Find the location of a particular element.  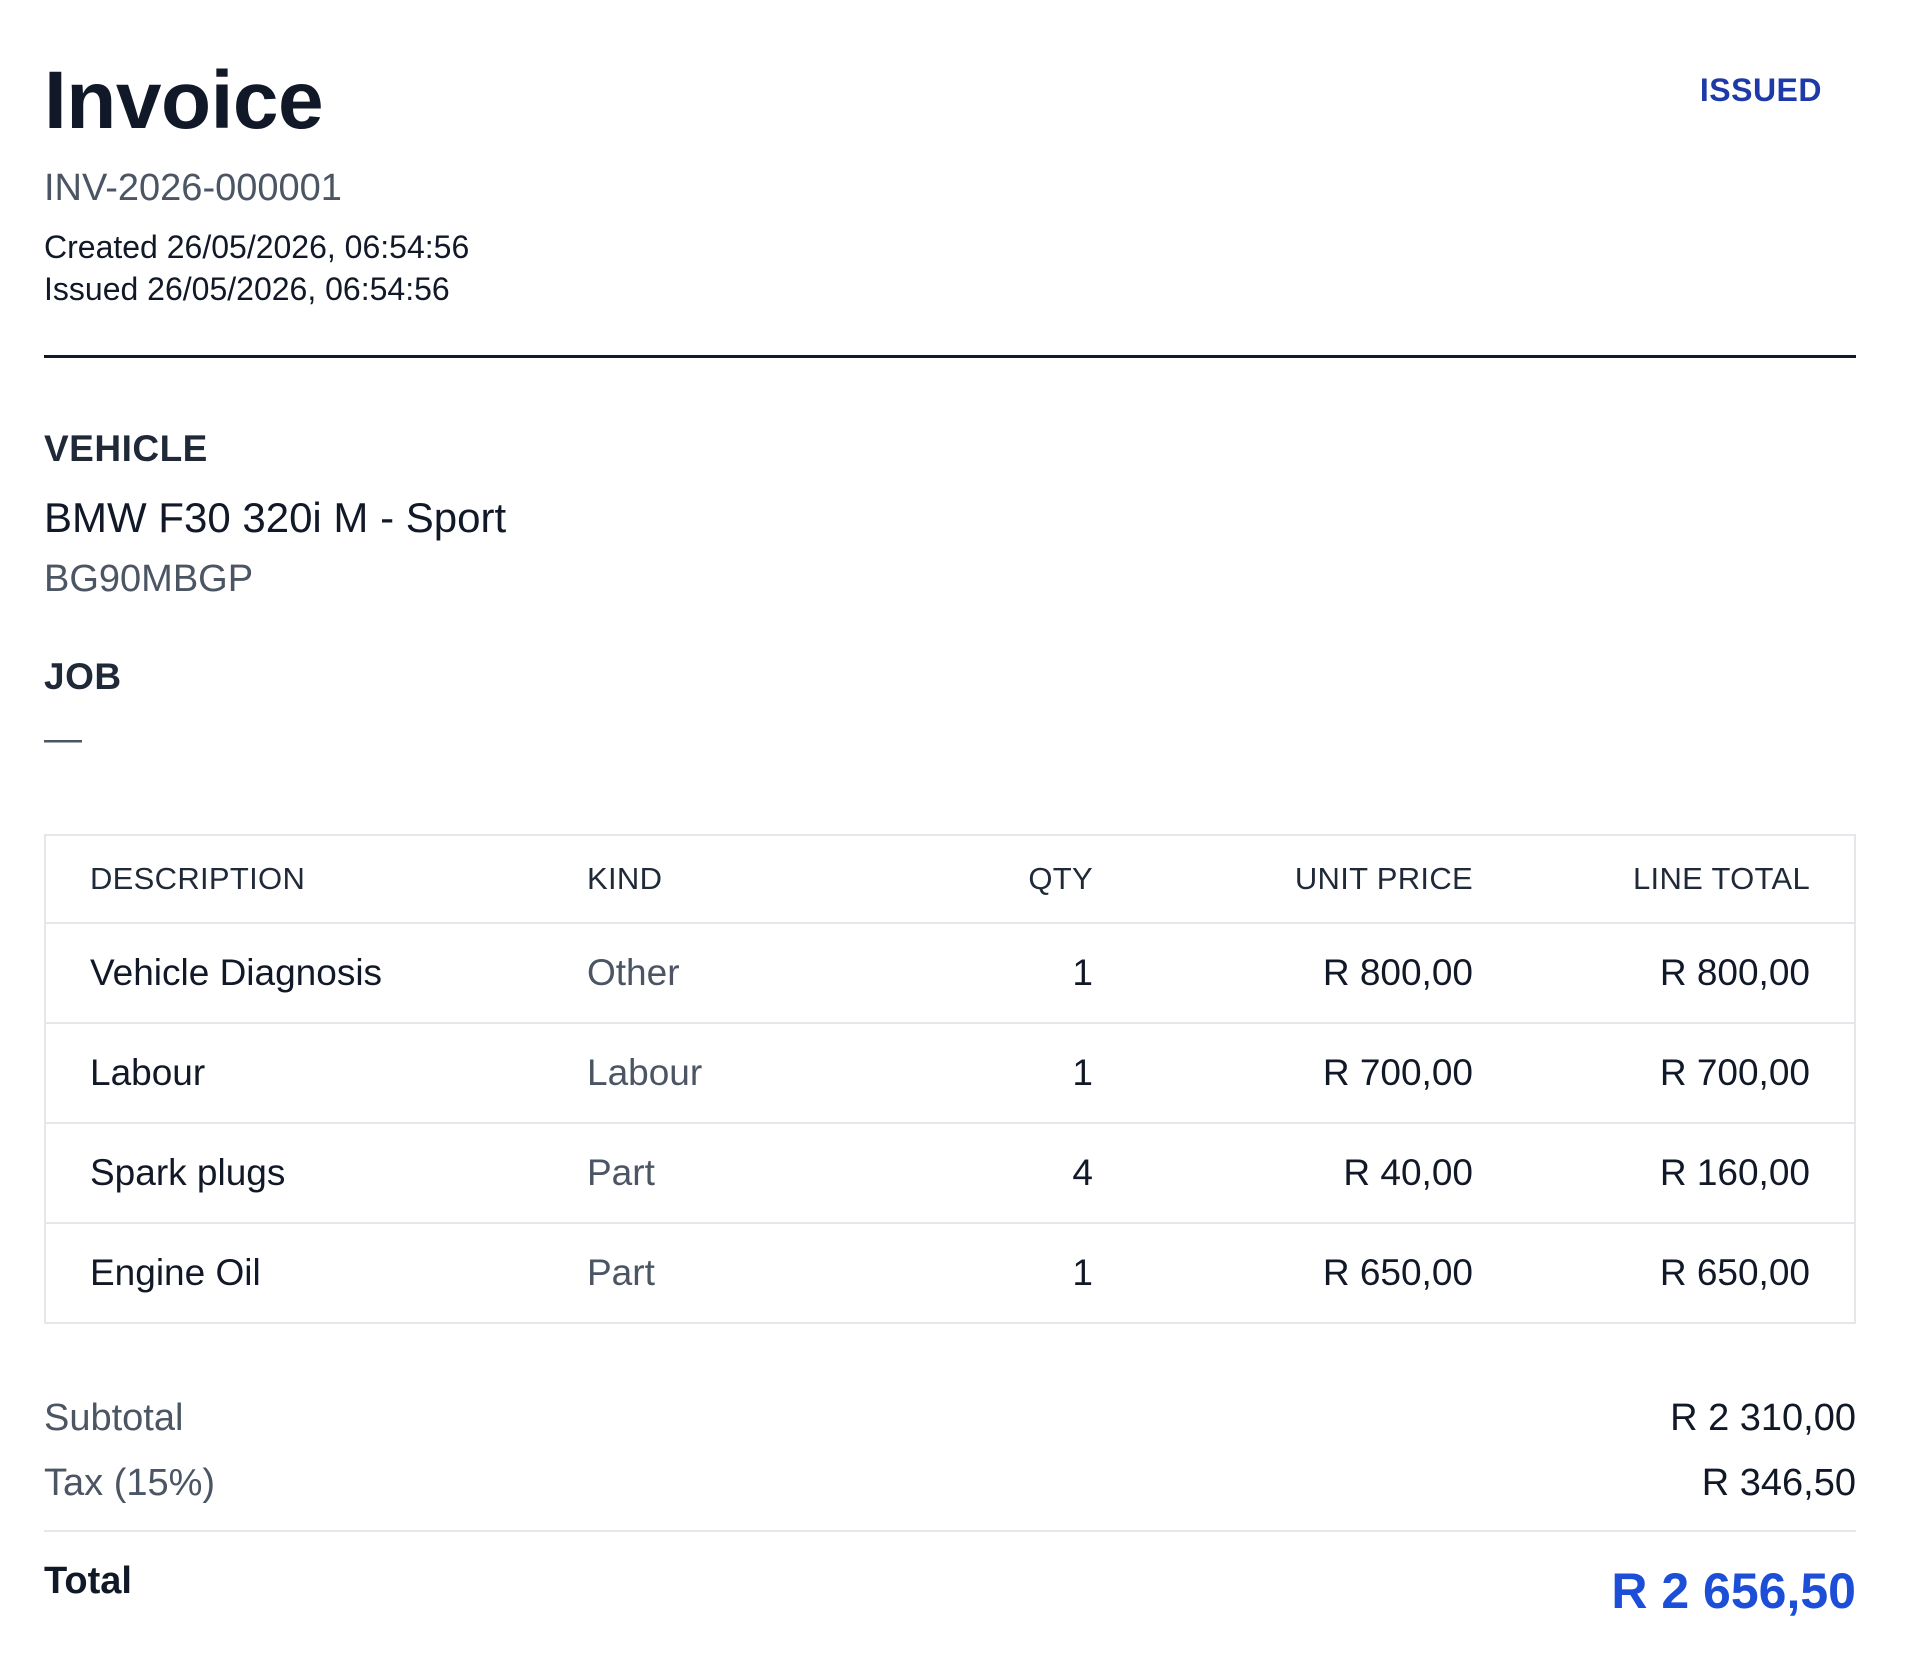

invoice-number: INV-2026-000001 is located at coordinates (193, 188).